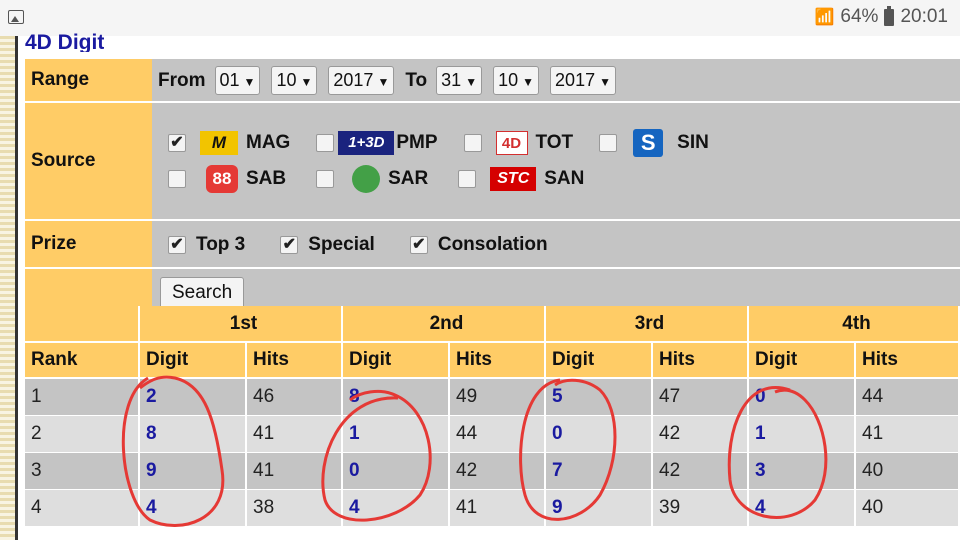 The height and width of the screenshot is (540, 960). Describe the element at coordinates (16, 288) in the screenshot. I see `left-border-line` at that location.